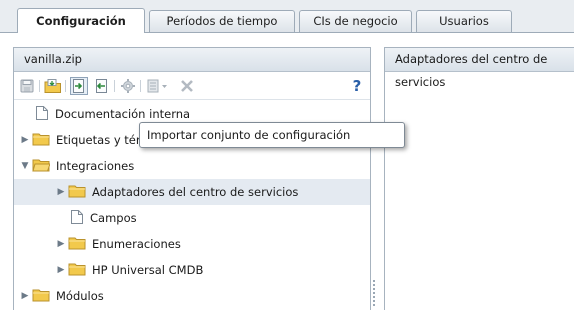 The height and width of the screenshot is (310, 574). Describe the element at coordinates (113, 218) in the screenshot. I see `tree-item-label: Campos` at that location.